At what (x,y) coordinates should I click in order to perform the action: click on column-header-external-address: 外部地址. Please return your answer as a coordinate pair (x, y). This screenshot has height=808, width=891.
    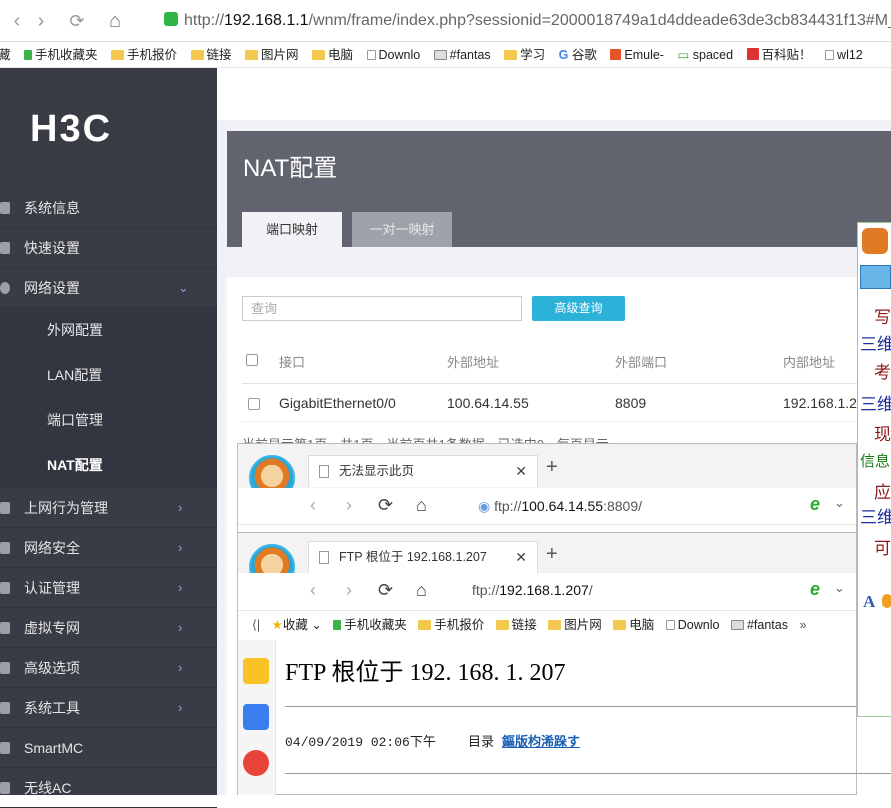
    Looking at the image, I should click on (473, 361).